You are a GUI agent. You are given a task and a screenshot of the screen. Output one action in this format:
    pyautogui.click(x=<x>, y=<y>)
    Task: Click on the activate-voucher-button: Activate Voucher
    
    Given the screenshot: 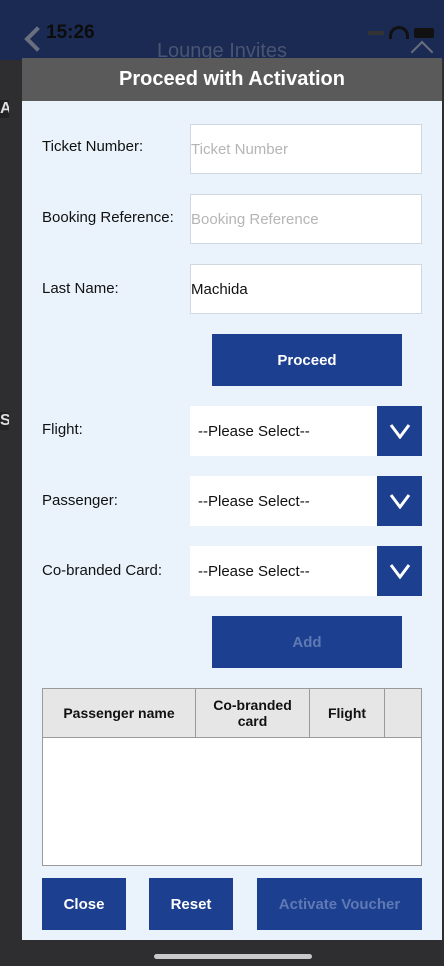 What is the action you would take?
    pyautogui.click(x=339, y=904)
    